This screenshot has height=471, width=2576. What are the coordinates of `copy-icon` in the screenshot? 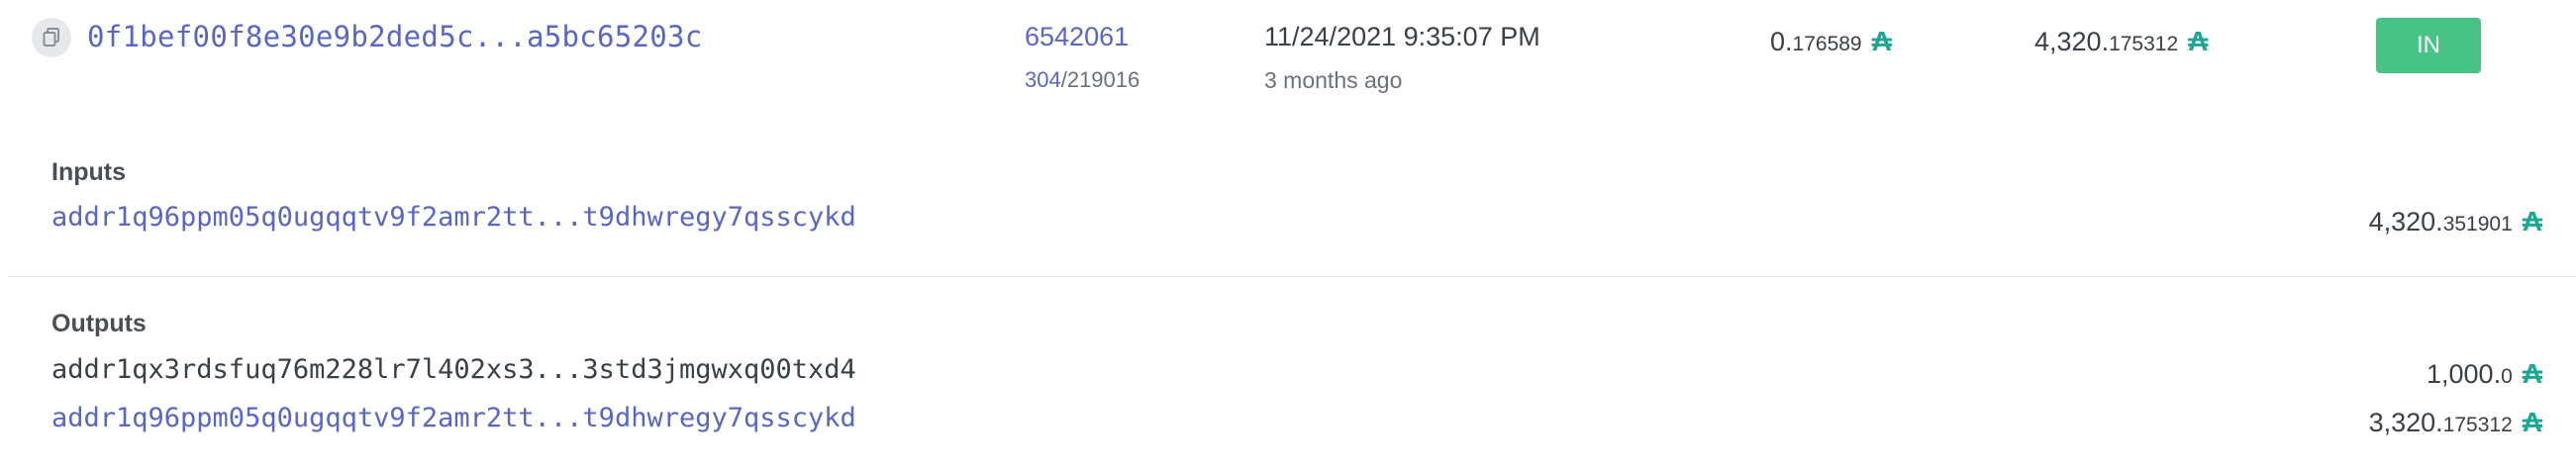 It's located at (51, 37).